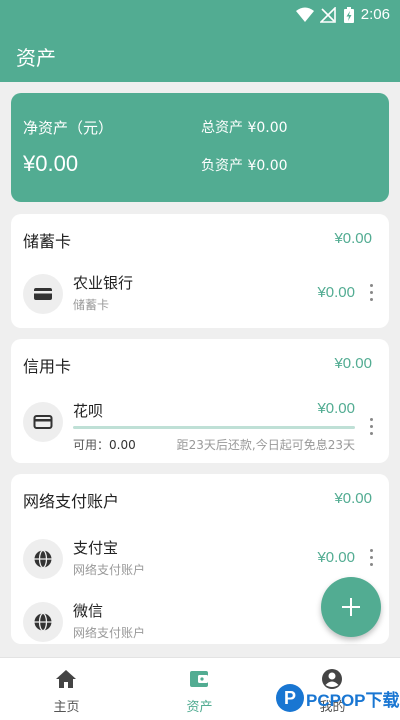 The height and width of the screenshot is (720, 400). I want to click on available-credit: 可用：0.00, so click(104, 445).